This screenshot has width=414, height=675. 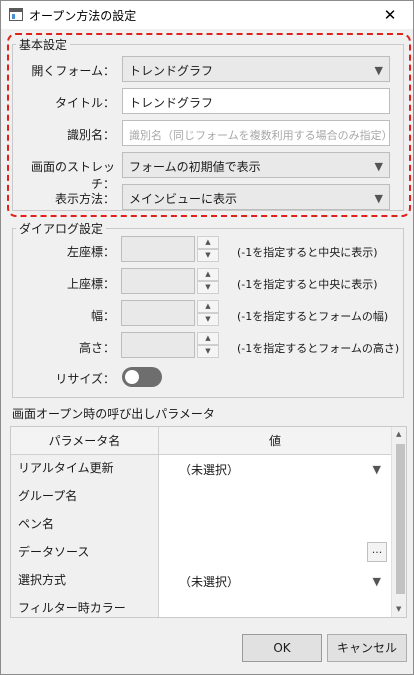 What do you see at coordinates (282, 648) in the screenshot?
I see `ok-button: OK` at bounding box center [282, 648].